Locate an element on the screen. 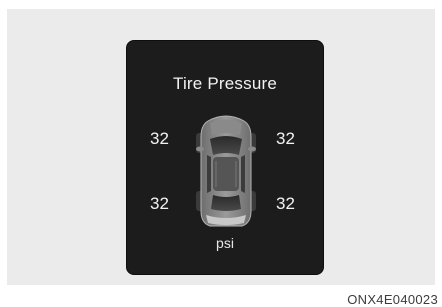  rear-right-pressure: 32 is located at coordinates (285, 203).